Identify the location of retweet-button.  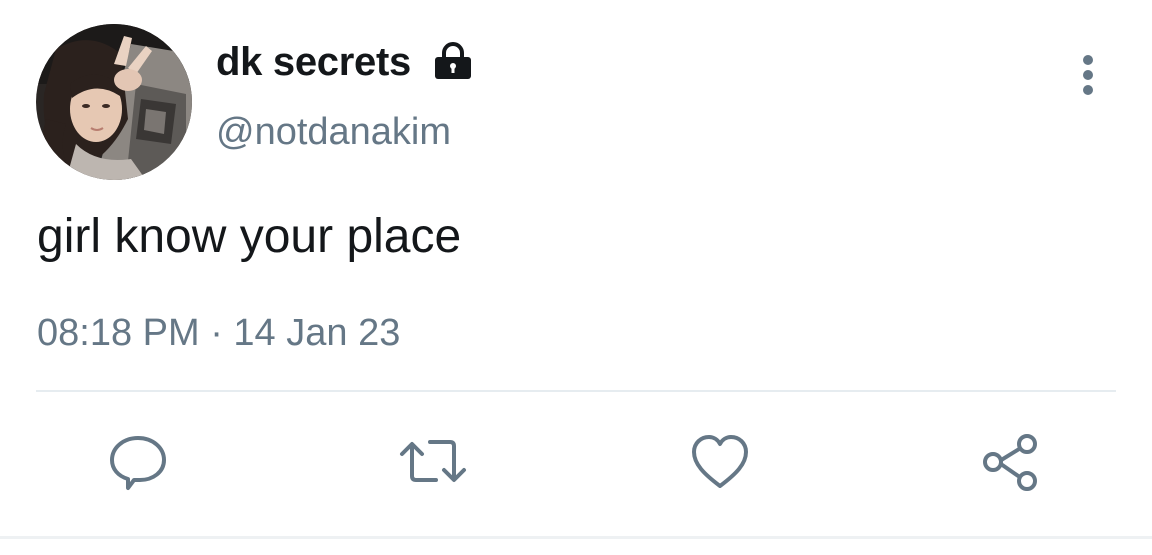
(432, 462).